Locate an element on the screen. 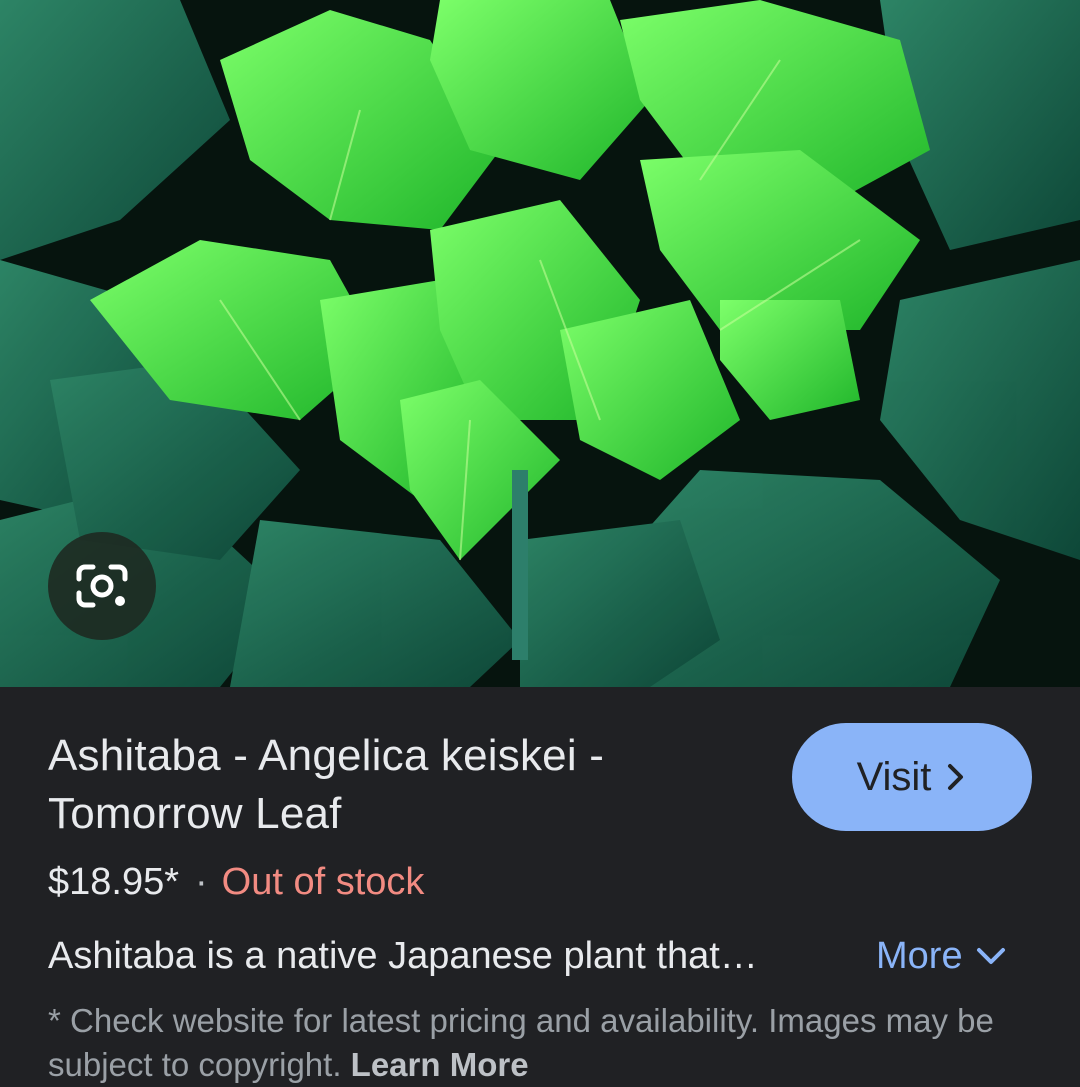  visit-label: Visit is located at coordinates (894, 776).